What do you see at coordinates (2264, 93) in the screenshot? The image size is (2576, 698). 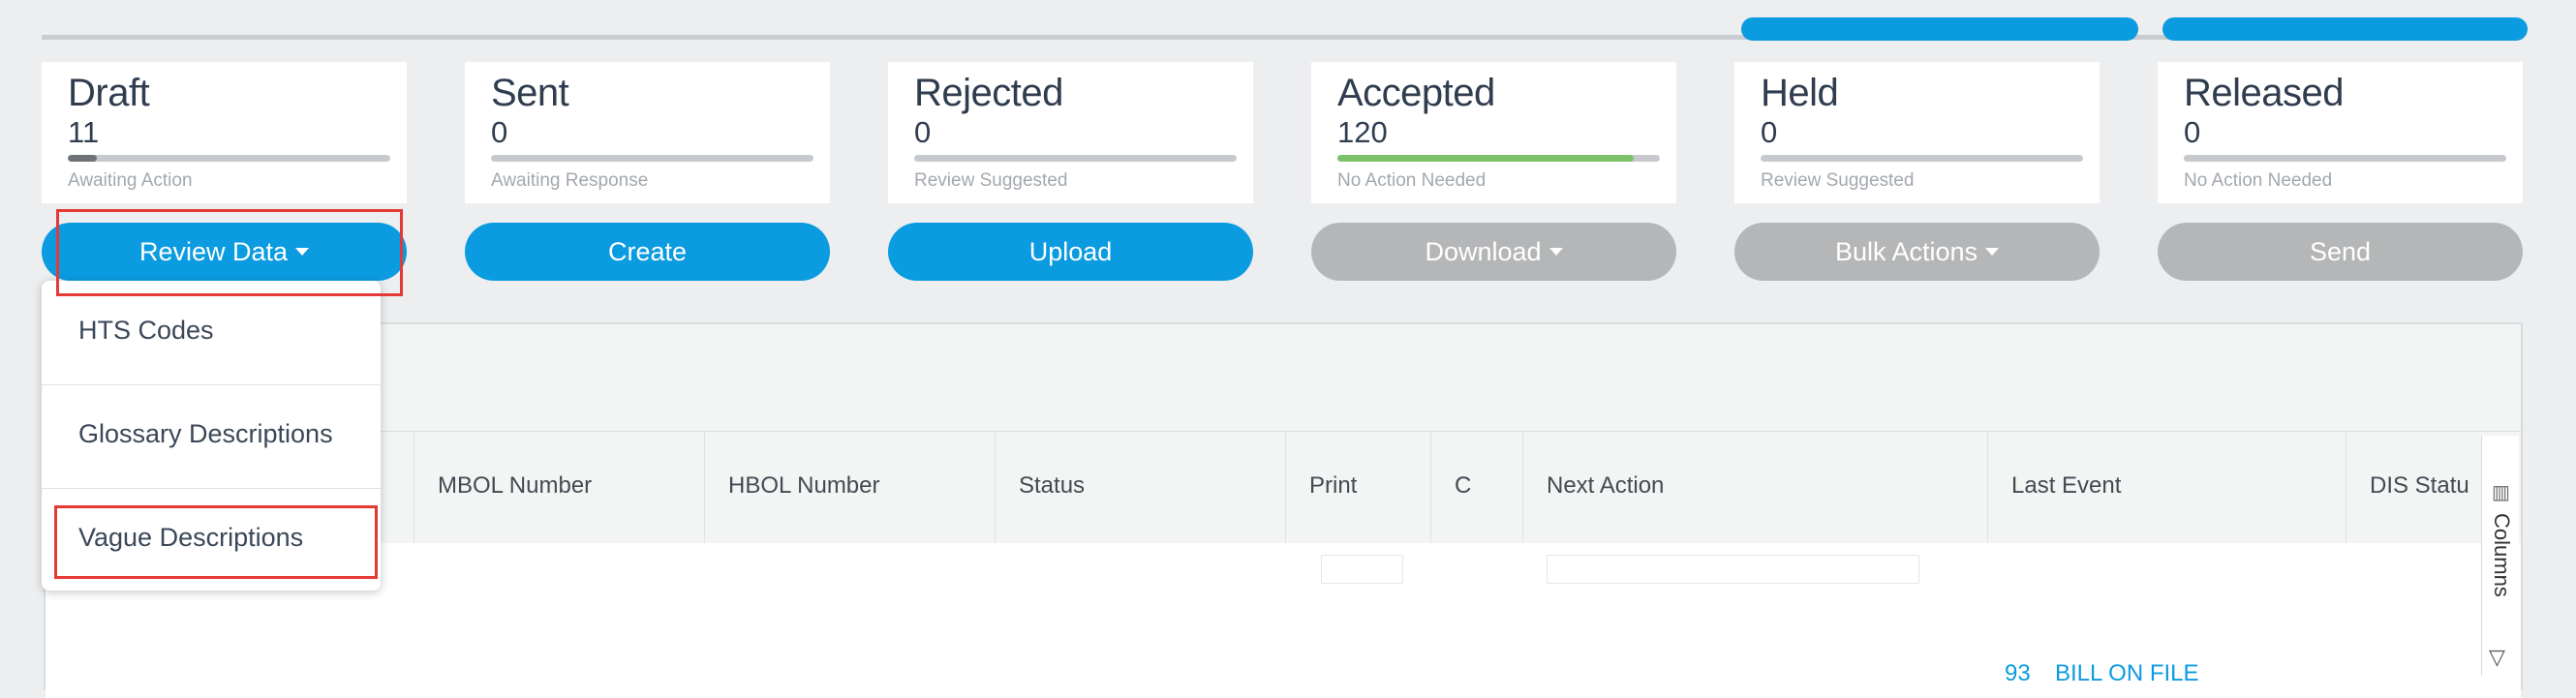 I see `card-title: Released` at bounding box center [2264, 93].